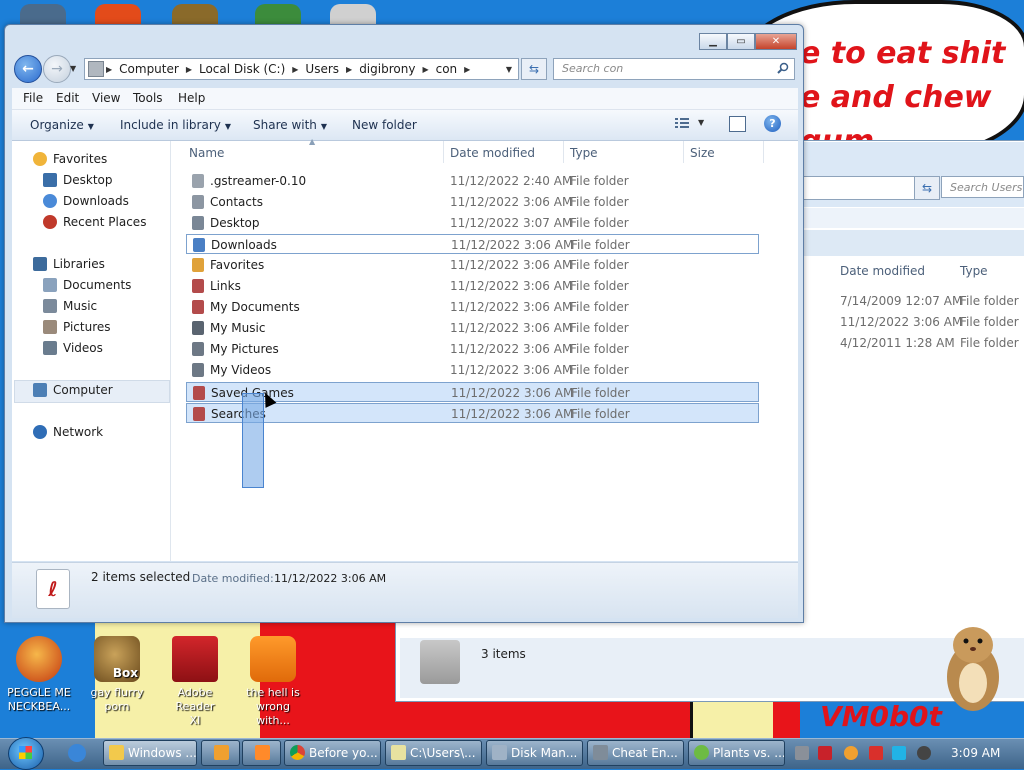 This screenshot has height=770, width=1024. I want to click on taskbar-clock: 3:09 AM, so click(975, 753).